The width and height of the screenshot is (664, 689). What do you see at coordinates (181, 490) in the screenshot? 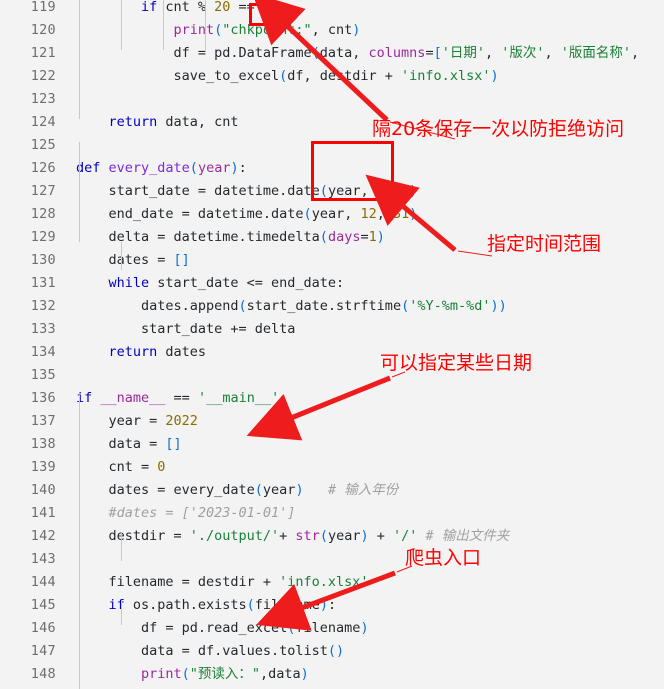
I see `code-token: dates = every_date` at bounding box center [181, 490].